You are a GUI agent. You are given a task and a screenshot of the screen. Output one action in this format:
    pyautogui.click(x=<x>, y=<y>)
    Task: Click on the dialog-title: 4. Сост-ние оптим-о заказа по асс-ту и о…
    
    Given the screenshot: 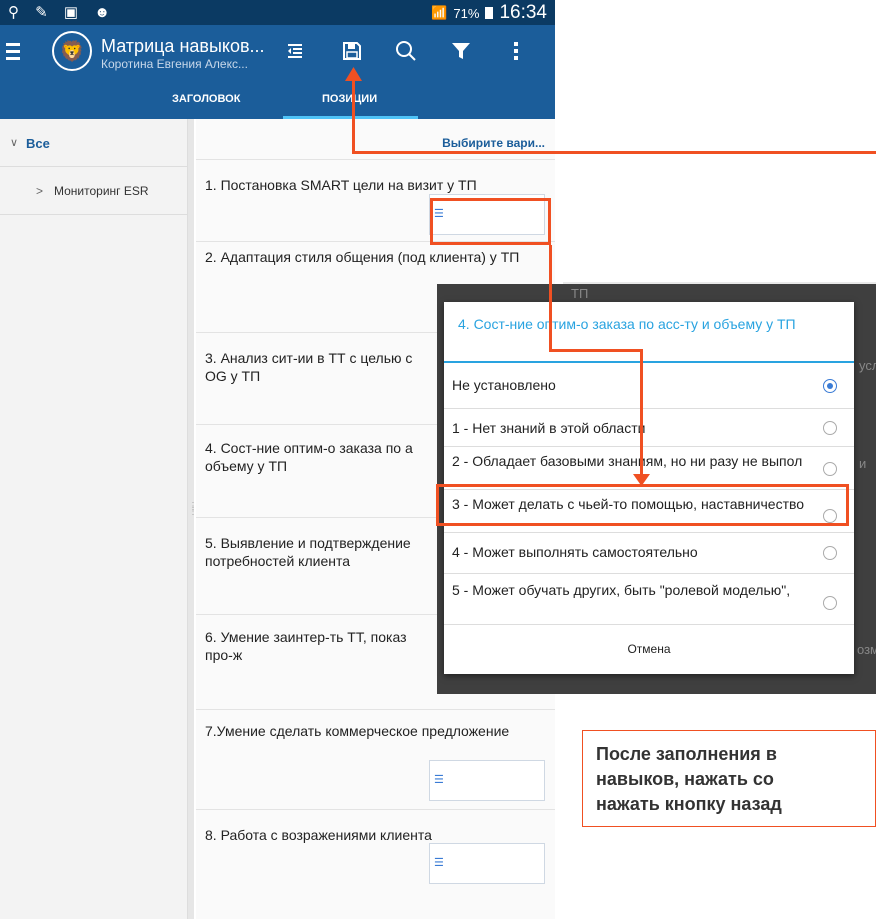 What is the action you would take?
    pyautogui.click(x=627, y=324)
    